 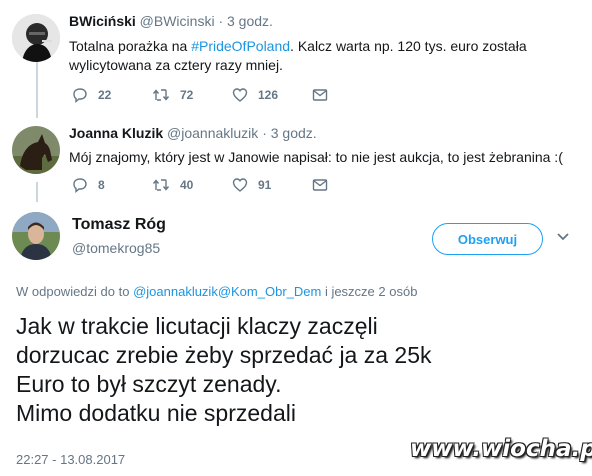 I want to click on retweet-button: 40, so click(x=172, y=185).